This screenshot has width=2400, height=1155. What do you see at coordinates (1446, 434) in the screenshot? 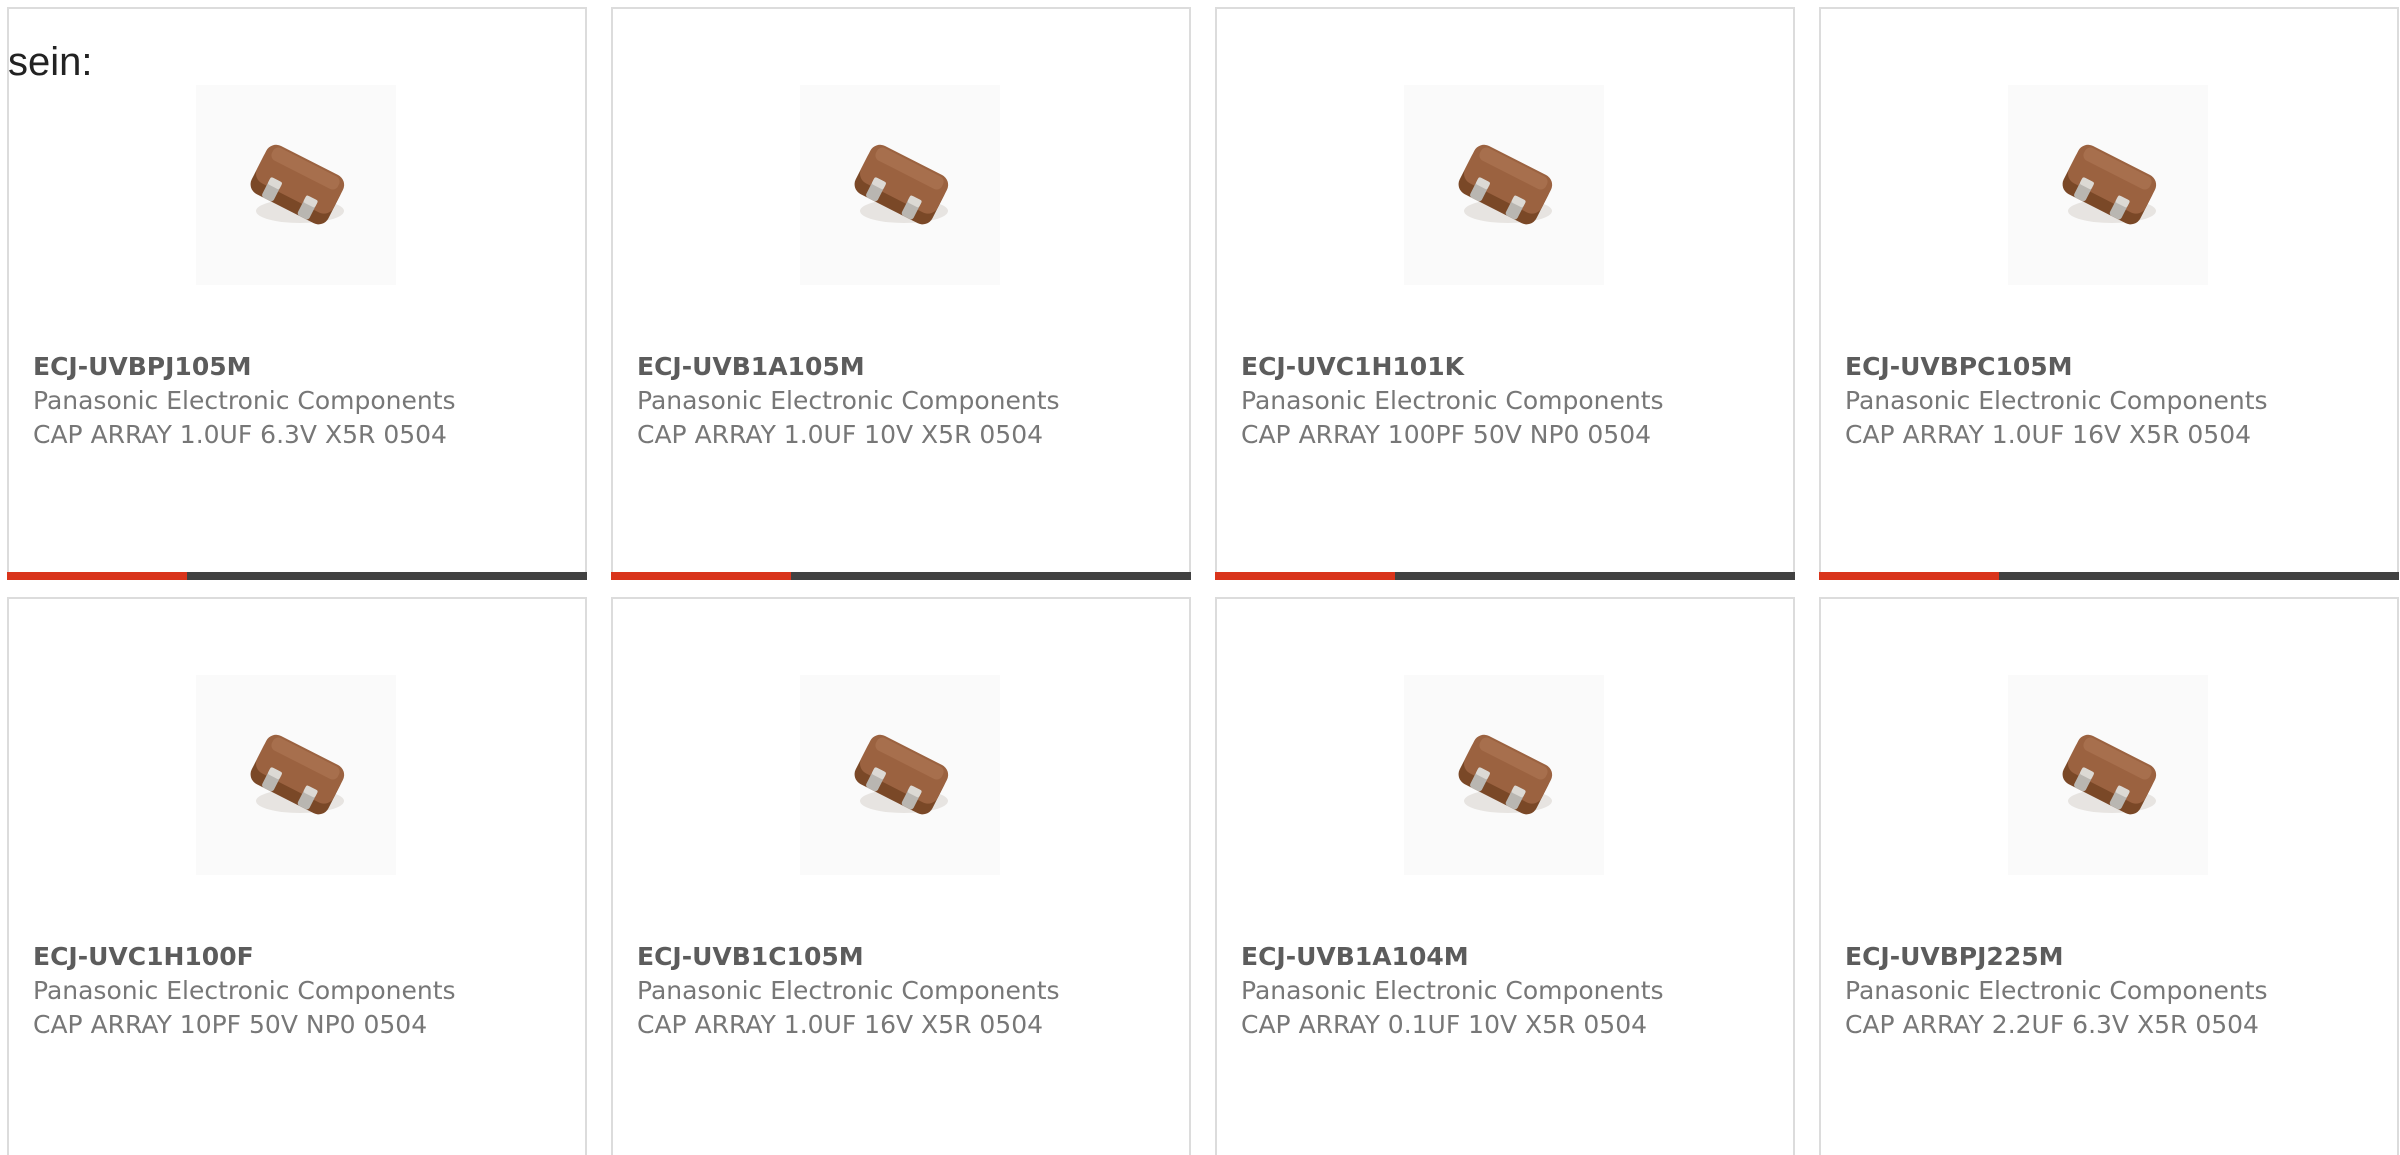
I see `description: CAP ARRAY 100PF 50V NP0 0504` at bounding box center [1446, 434].